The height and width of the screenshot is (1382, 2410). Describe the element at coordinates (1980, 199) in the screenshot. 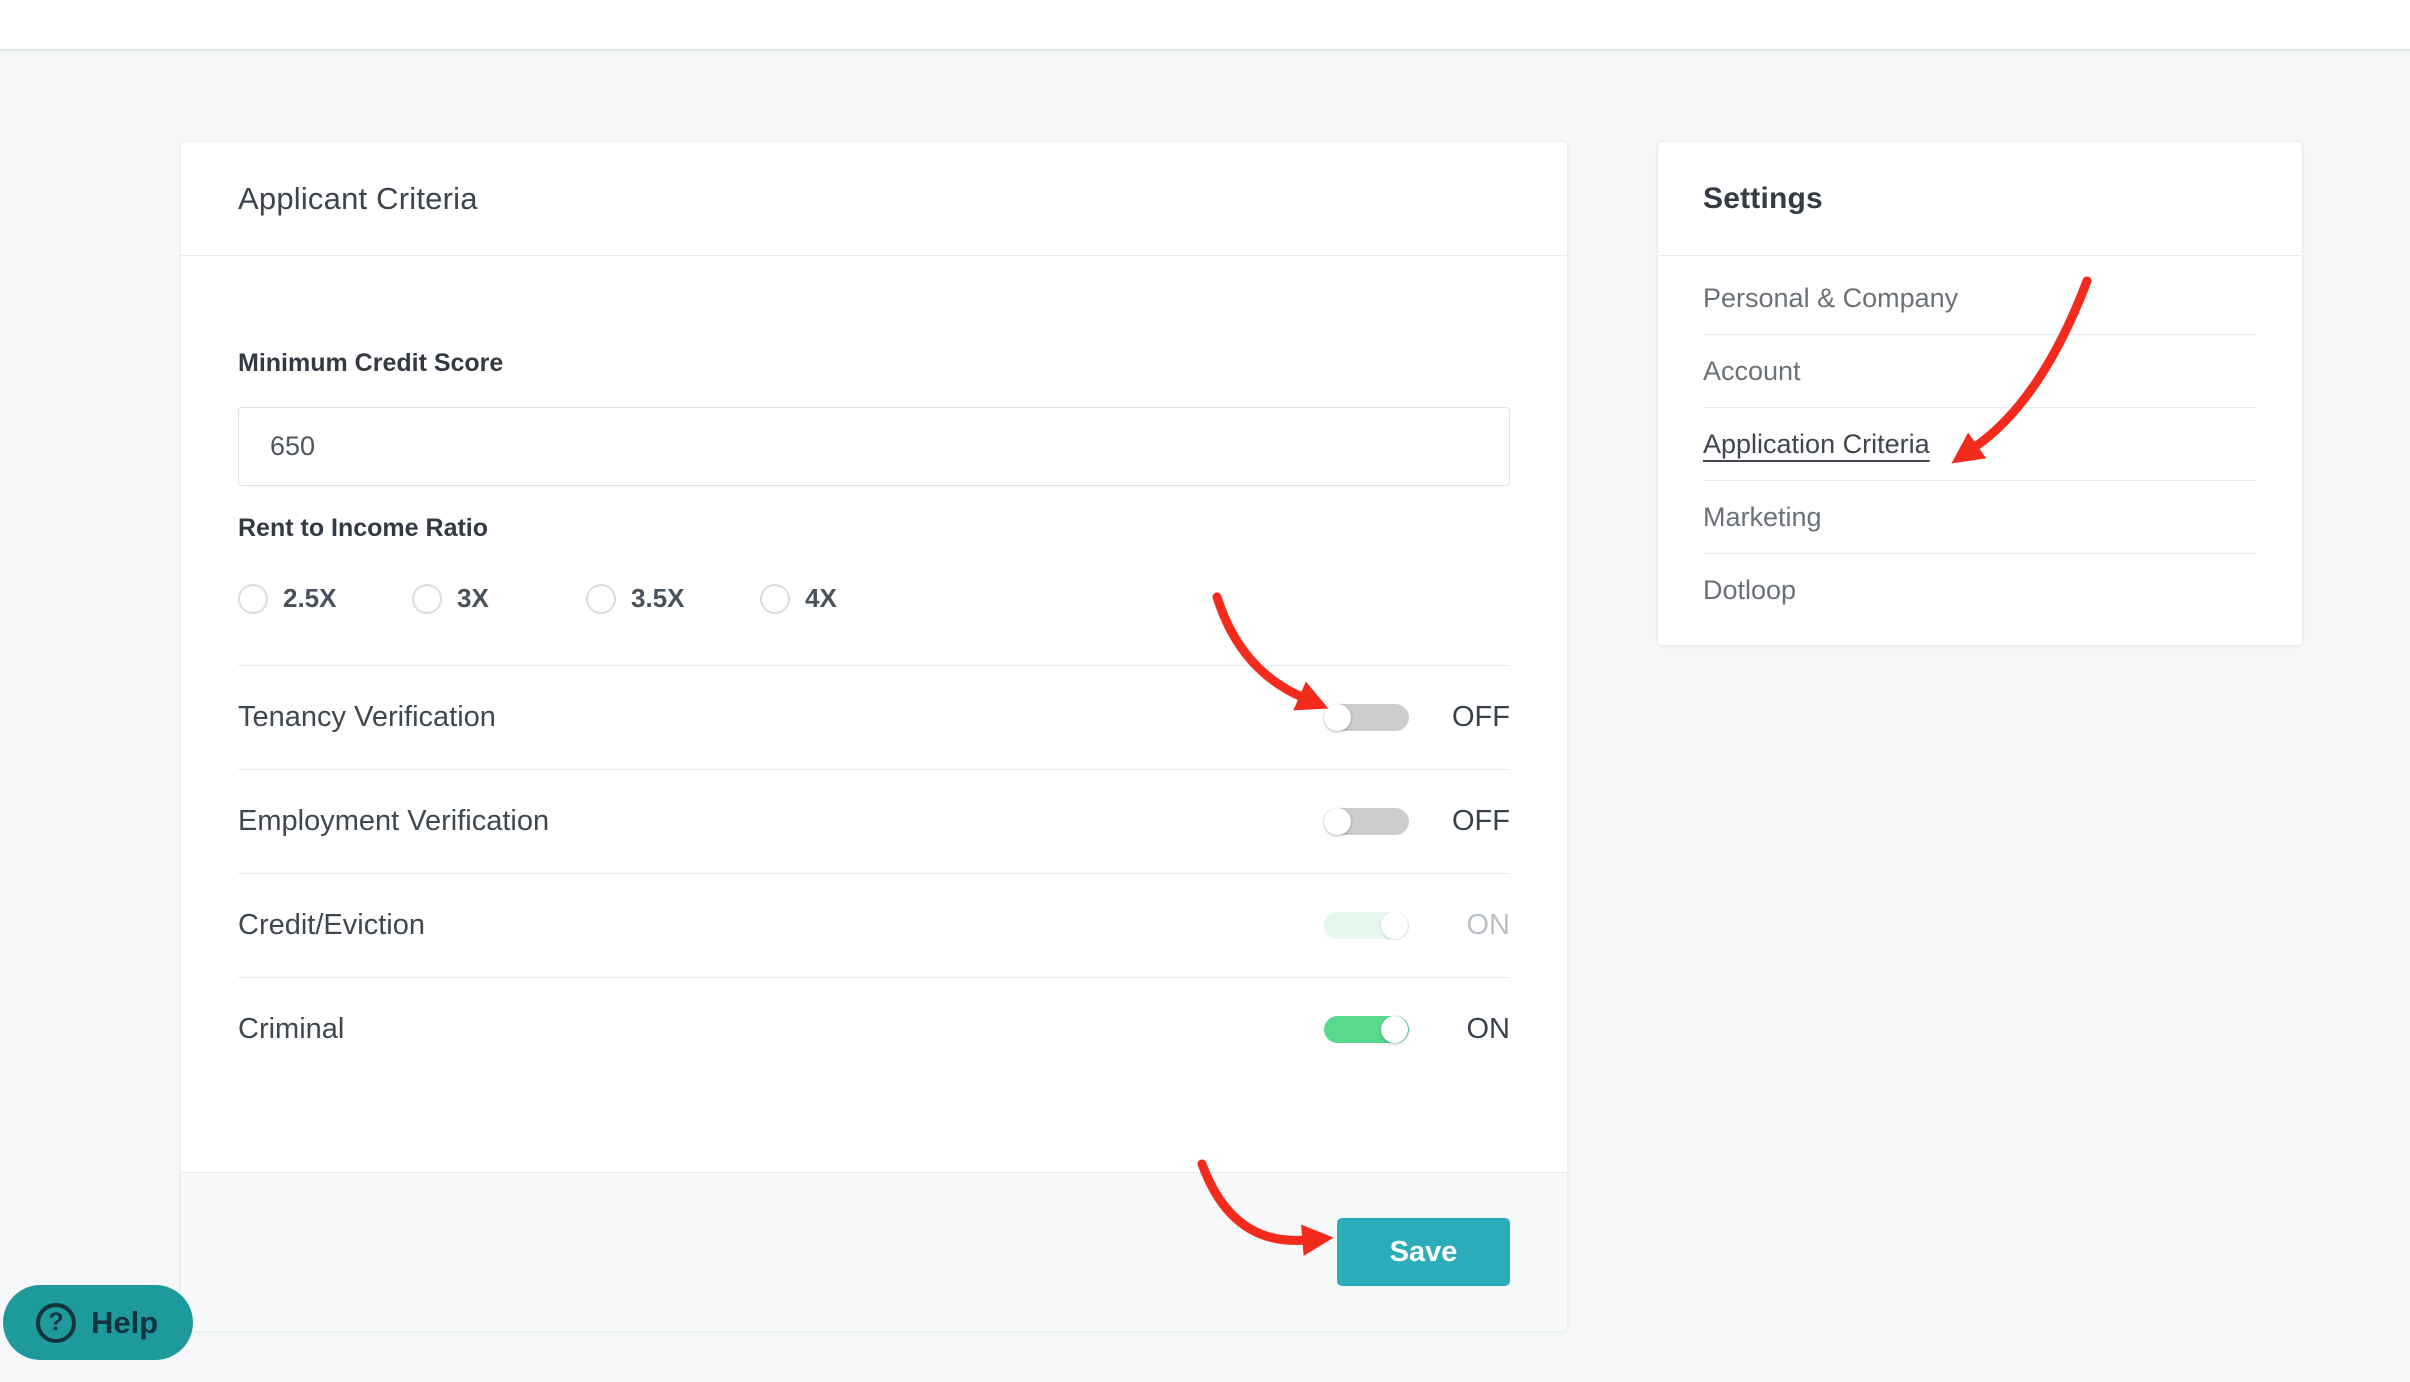

I see `settings-card-header: Settings` at that location.